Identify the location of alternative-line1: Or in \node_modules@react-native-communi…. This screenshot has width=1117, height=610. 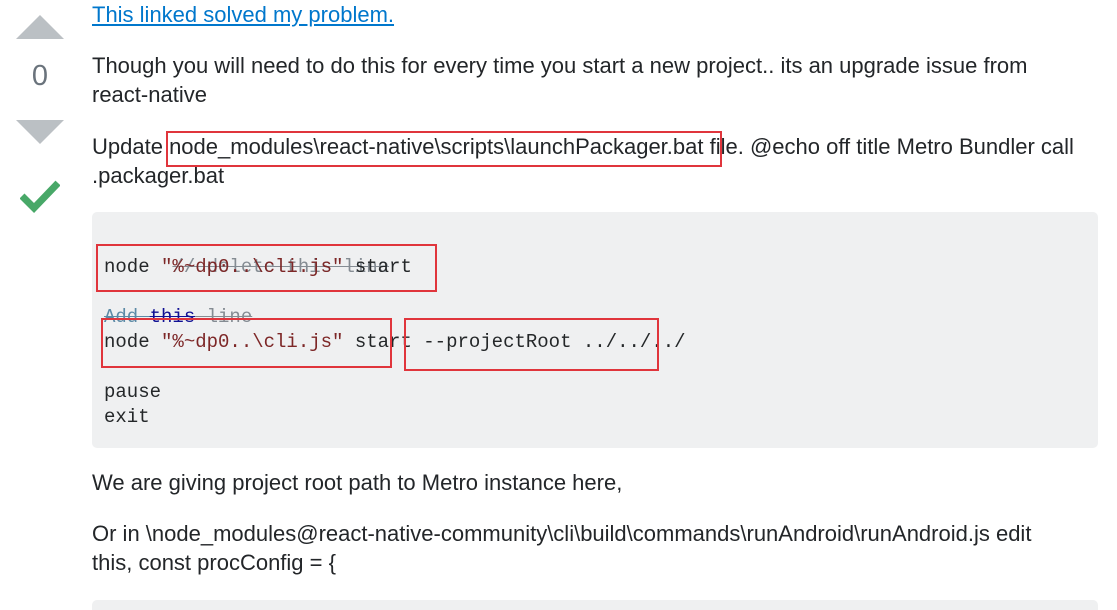
(562, 533).